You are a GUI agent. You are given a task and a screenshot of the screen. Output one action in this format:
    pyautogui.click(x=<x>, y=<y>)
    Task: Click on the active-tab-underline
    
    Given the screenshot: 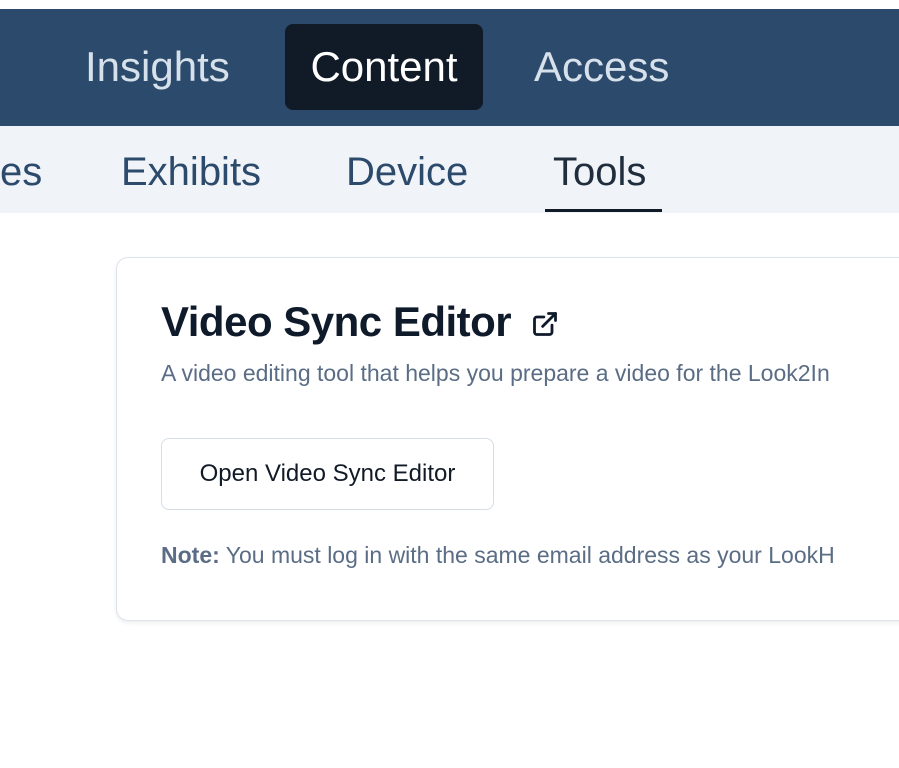 What is the action you would take?
    pyautogui.click(x=603, y=210)
    